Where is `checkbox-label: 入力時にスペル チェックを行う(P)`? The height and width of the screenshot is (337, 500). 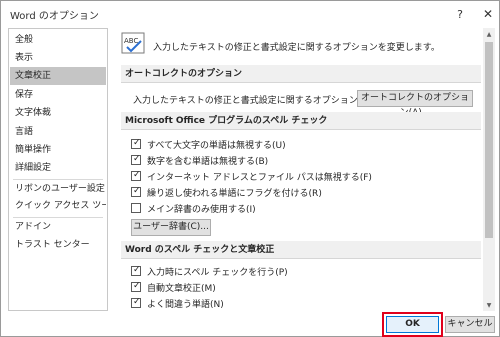 checkbox-label: 入力時にスペル チェックを行う(P) is located at coordinates (217, 273).